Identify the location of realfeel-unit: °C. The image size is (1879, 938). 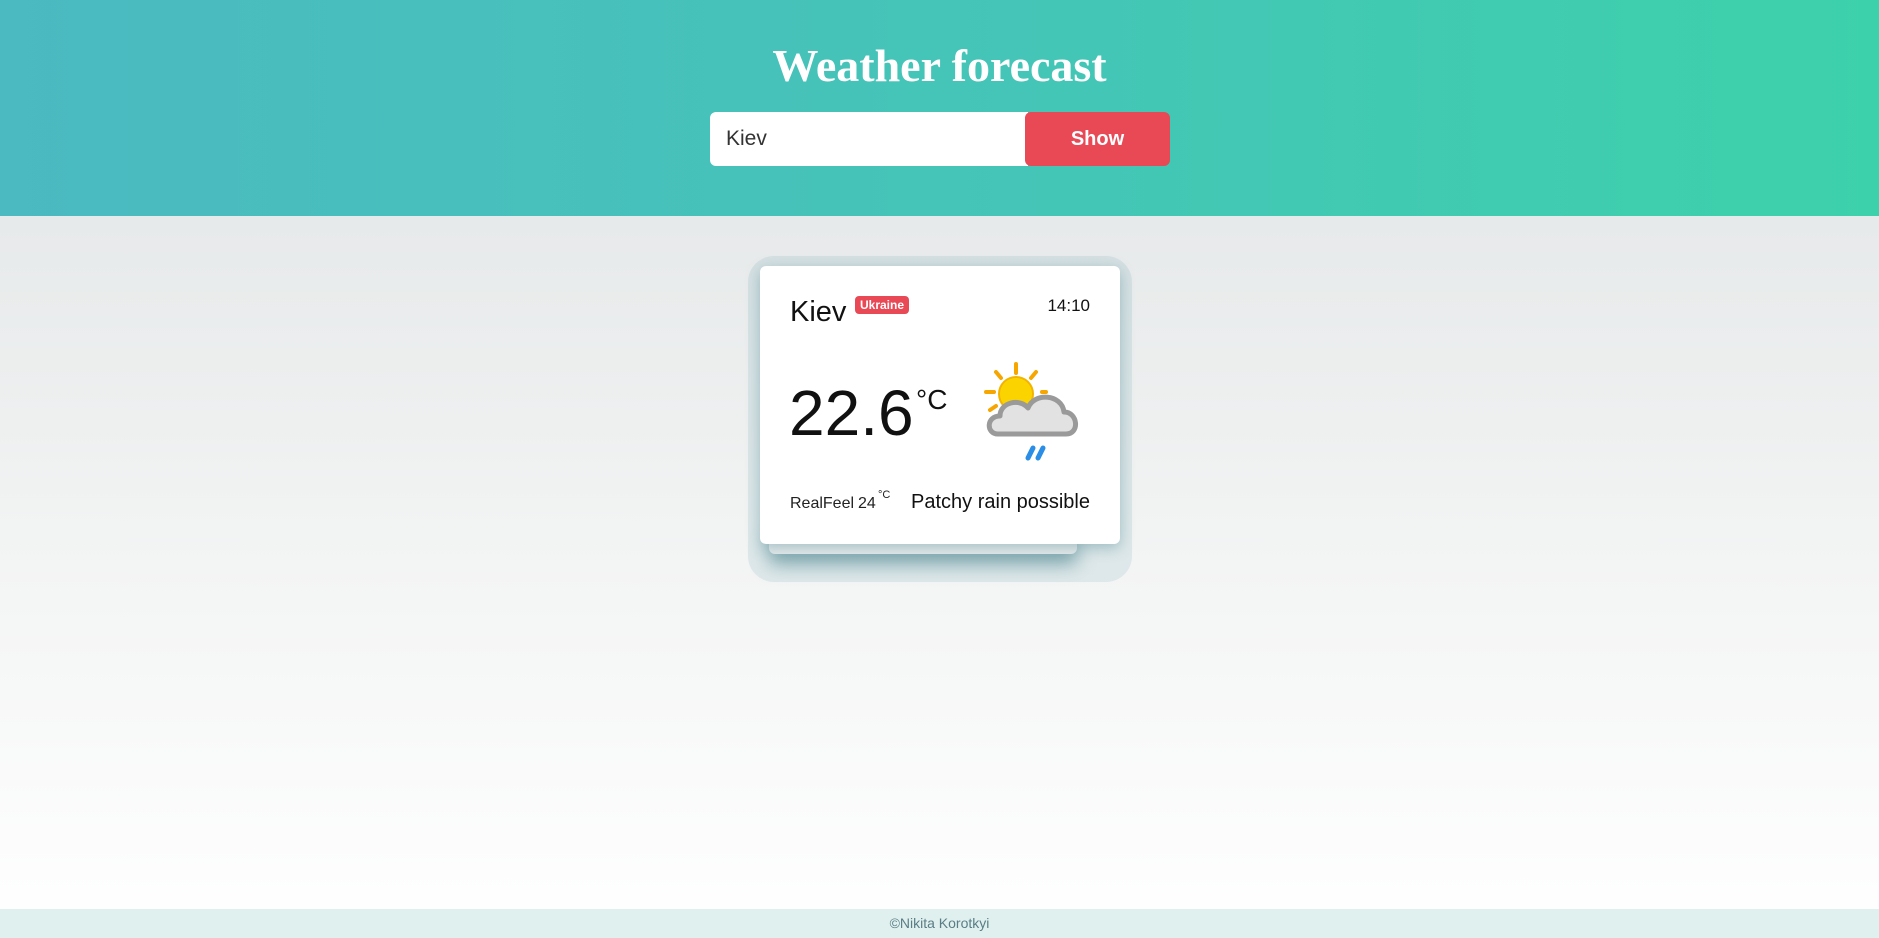
(884, 495).